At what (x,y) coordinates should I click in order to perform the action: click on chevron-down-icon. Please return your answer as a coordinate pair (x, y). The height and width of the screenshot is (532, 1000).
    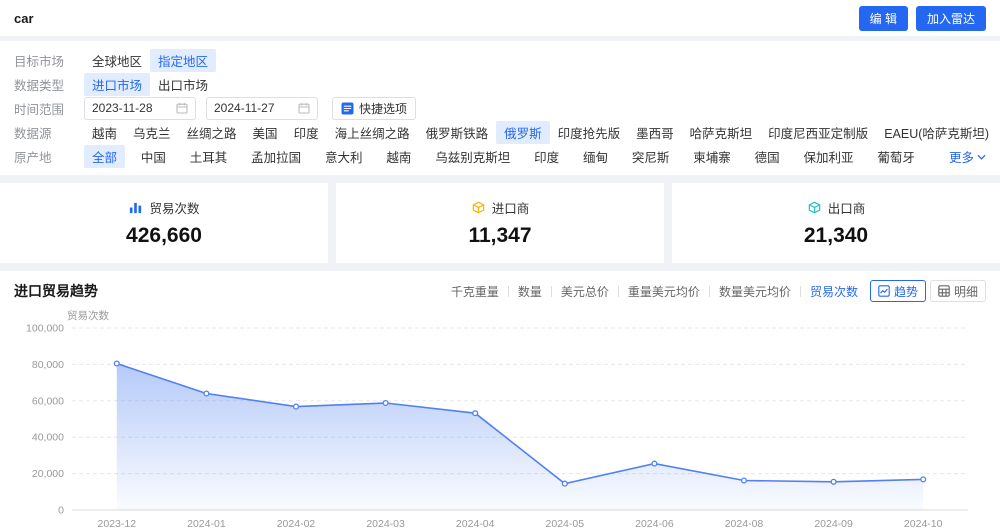
    Looking at the image, I should click on (981, 157).